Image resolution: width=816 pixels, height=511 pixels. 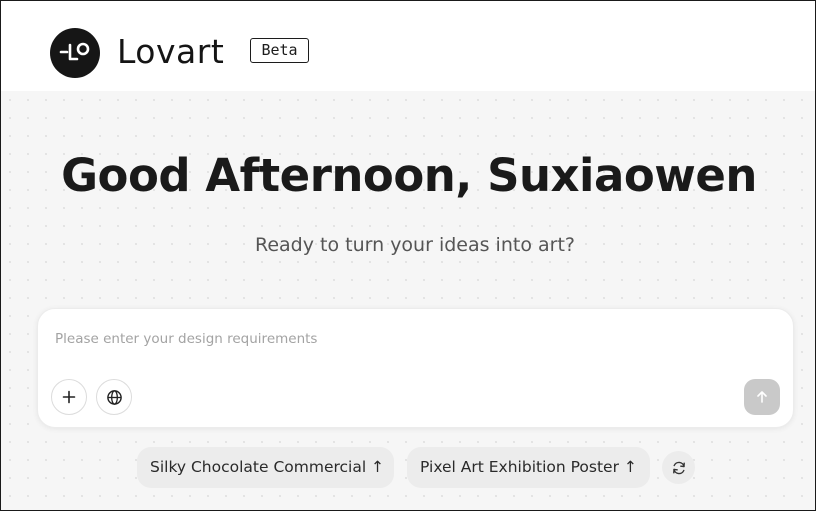 What do you see at coordinates (519, 467) in the screenshot?
I see `suggestion-label: Pixel Art Exhibition Poster` at bounding box center [519, 467].